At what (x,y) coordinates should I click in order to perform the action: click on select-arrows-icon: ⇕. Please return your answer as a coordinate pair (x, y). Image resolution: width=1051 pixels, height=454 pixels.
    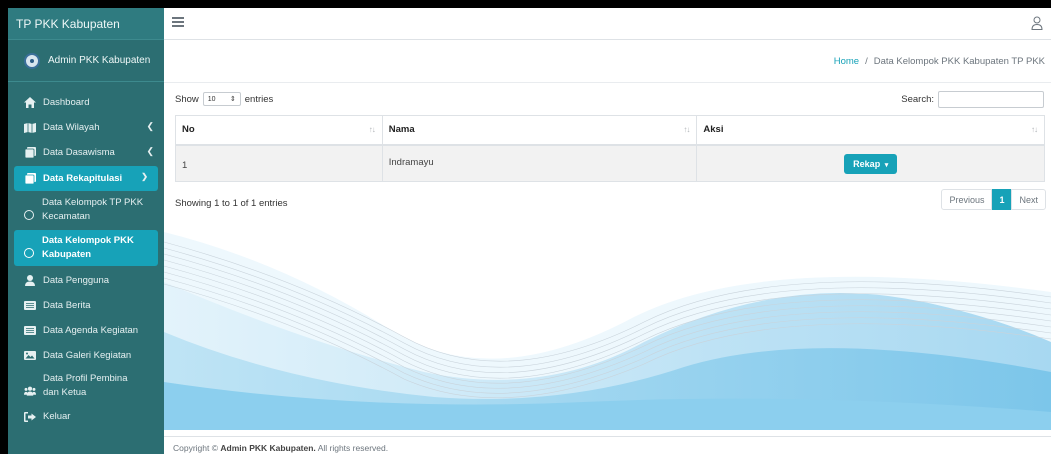
    Looking at the image, I should click on (232, 99).